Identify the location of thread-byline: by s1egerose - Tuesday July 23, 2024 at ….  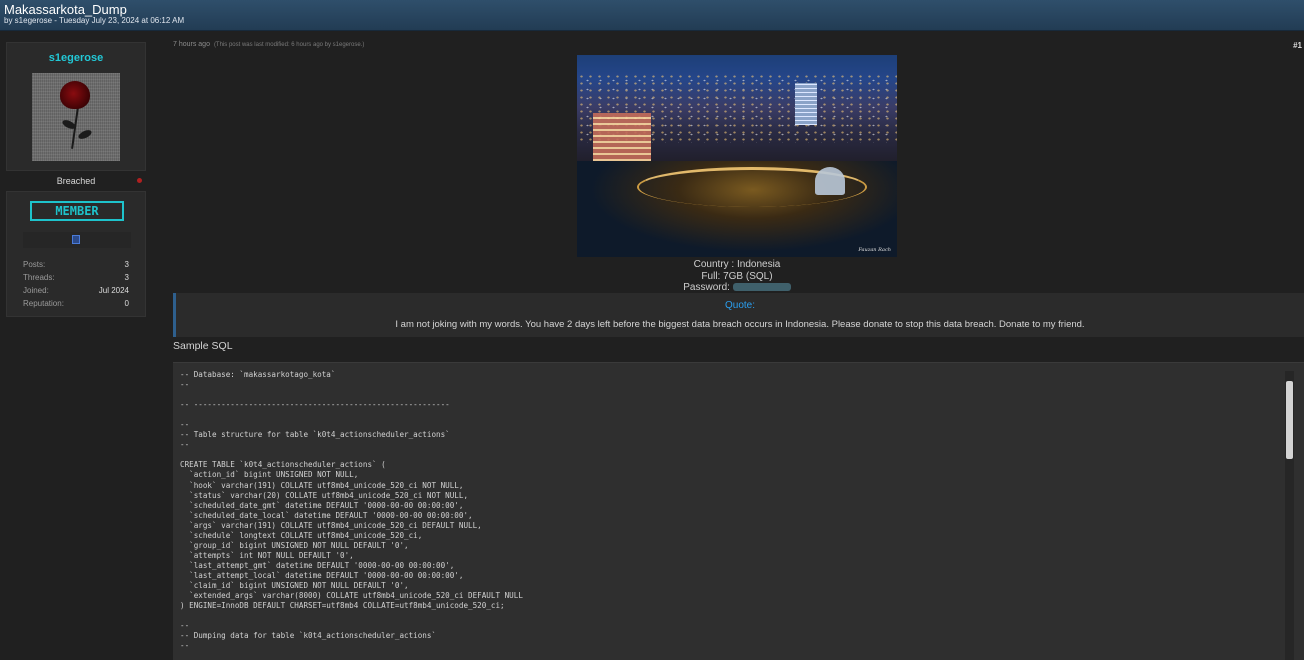
(94, 20).